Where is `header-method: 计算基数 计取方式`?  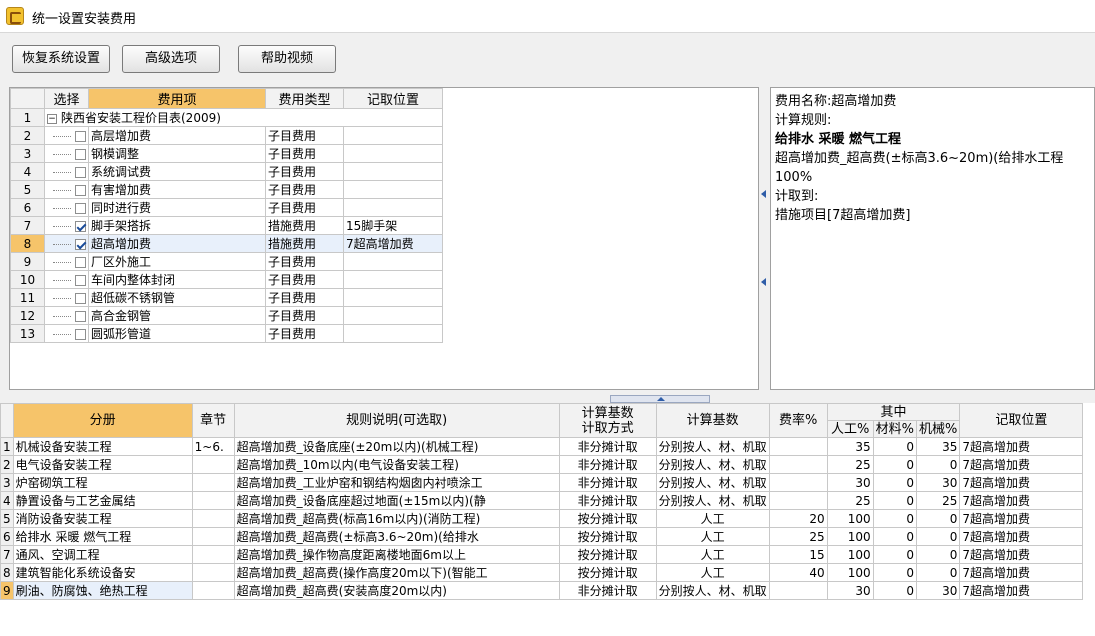 header-method: 计算基数 计取方式 is located at coordinates (607, 420).